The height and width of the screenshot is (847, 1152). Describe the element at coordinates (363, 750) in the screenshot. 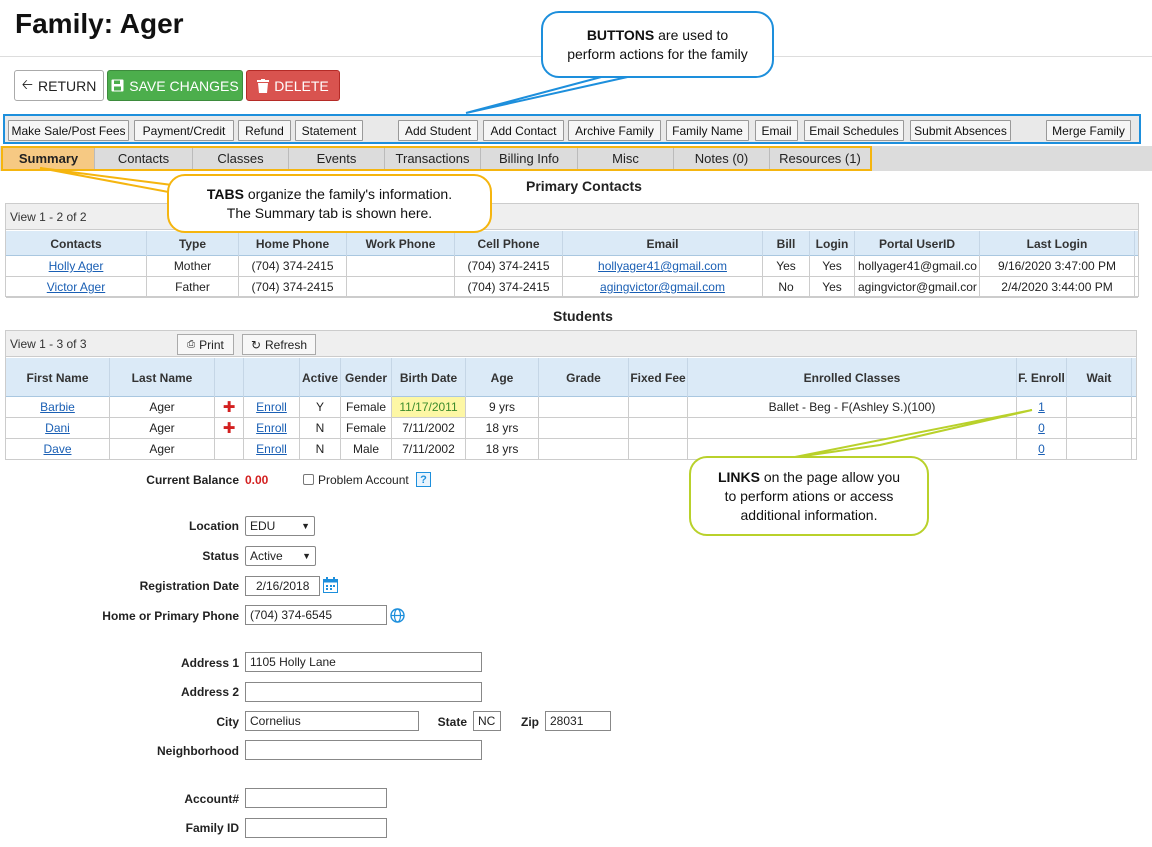

I see `neighborhood-input` at that location.